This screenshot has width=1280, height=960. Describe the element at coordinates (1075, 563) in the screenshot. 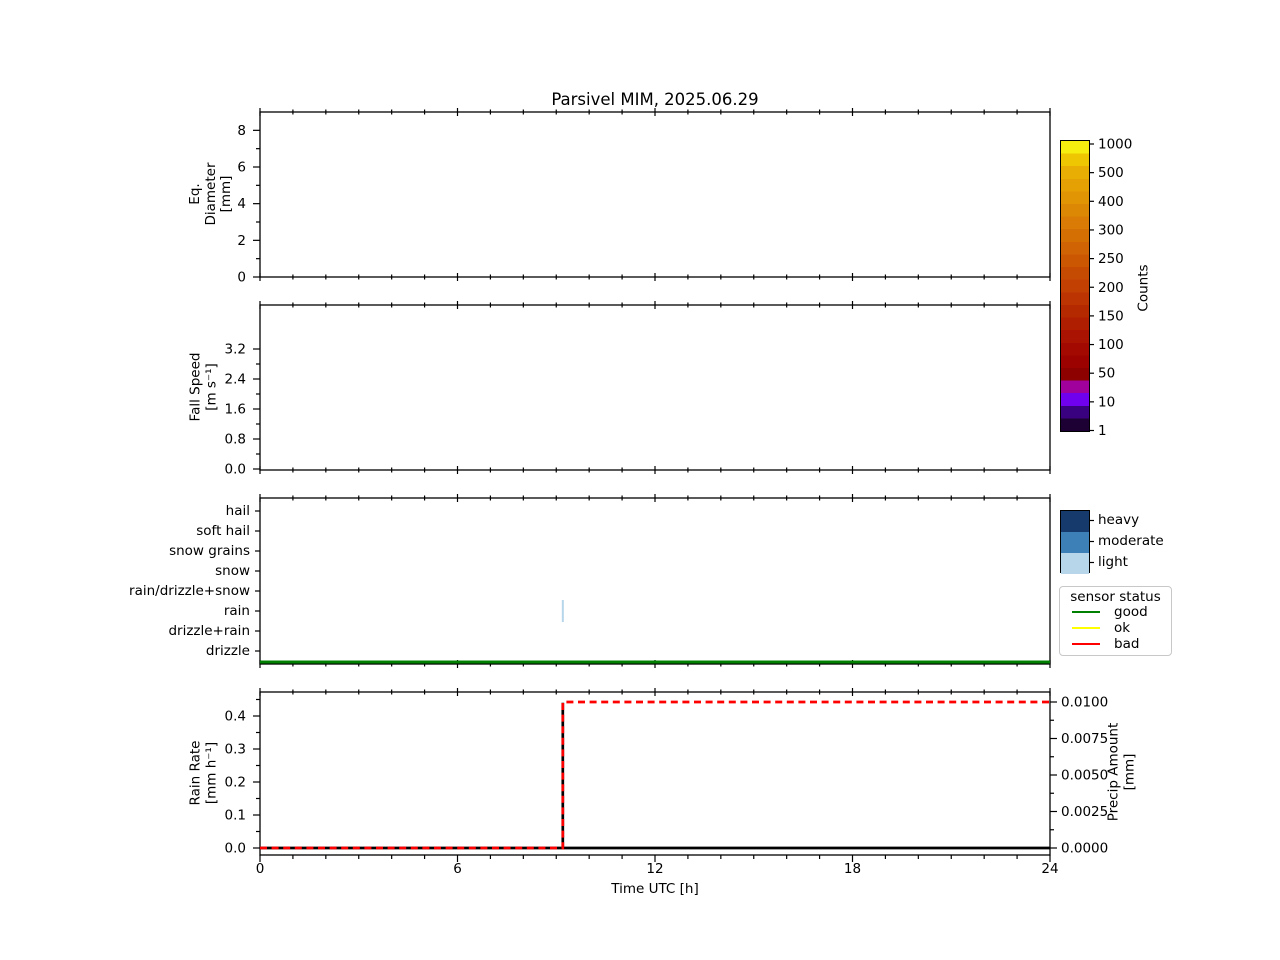

I see `intensity-swatch-light` at that location.